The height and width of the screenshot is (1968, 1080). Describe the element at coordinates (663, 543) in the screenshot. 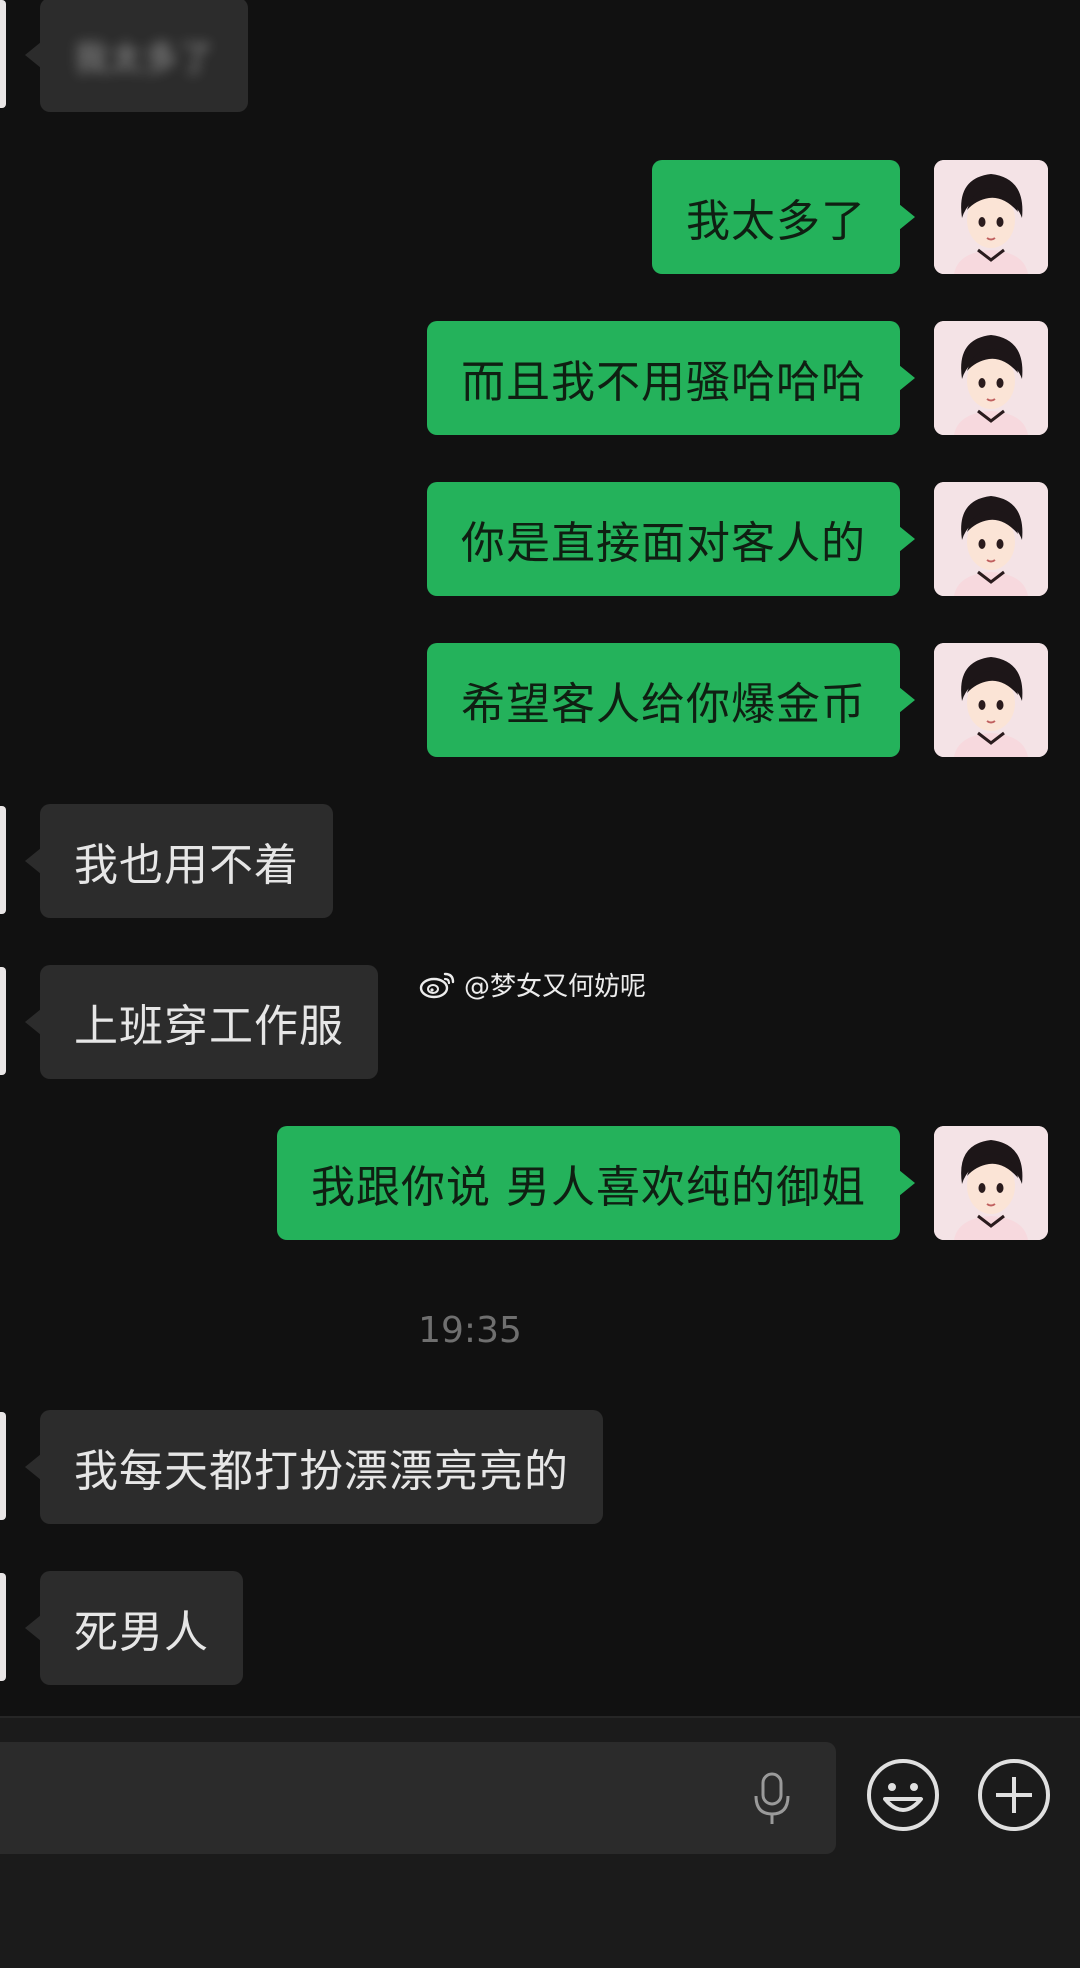

I see `message-text: 你是直接面对客人的` at that location.